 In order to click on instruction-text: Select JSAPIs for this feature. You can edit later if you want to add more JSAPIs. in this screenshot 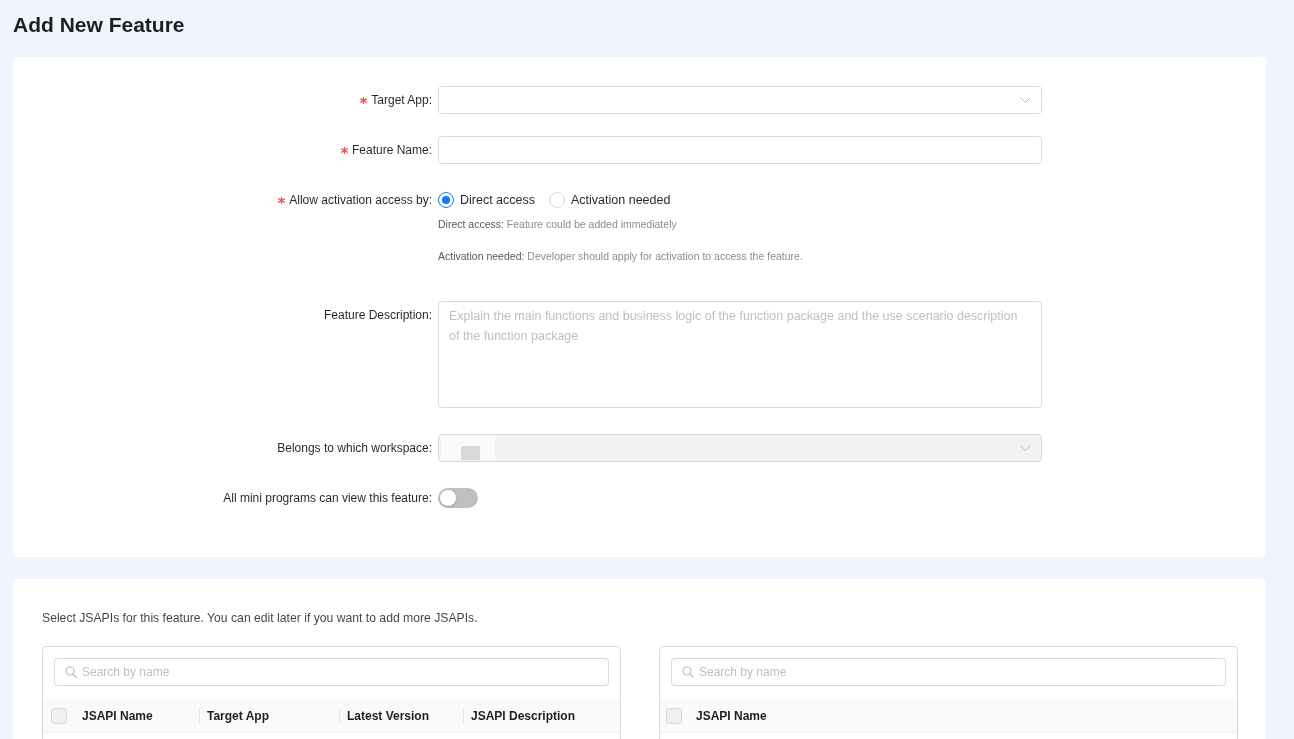, I will do `click(260, 618)`.